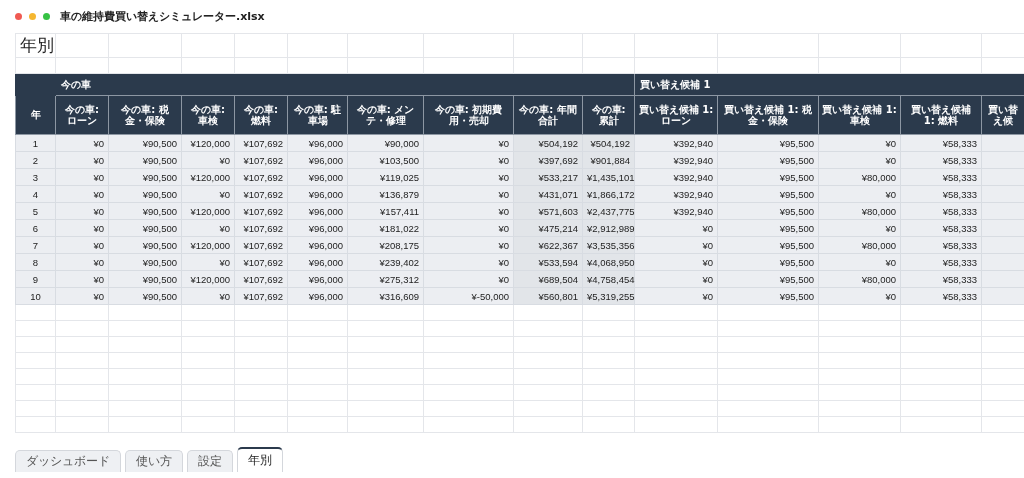 The height and width of the screenshot is (478, 1024). Describe the element at coordinates (208, 115) in the screenshot. I see `column-header: 今の車: 車検` at that location.